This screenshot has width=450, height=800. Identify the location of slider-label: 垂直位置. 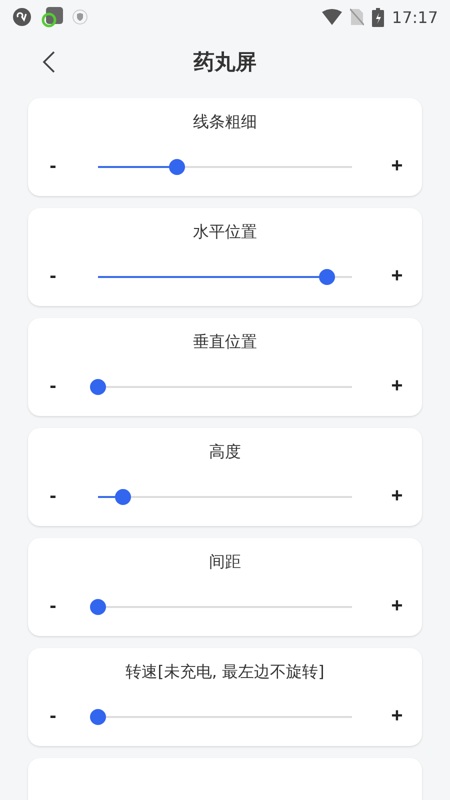
(225, 342).